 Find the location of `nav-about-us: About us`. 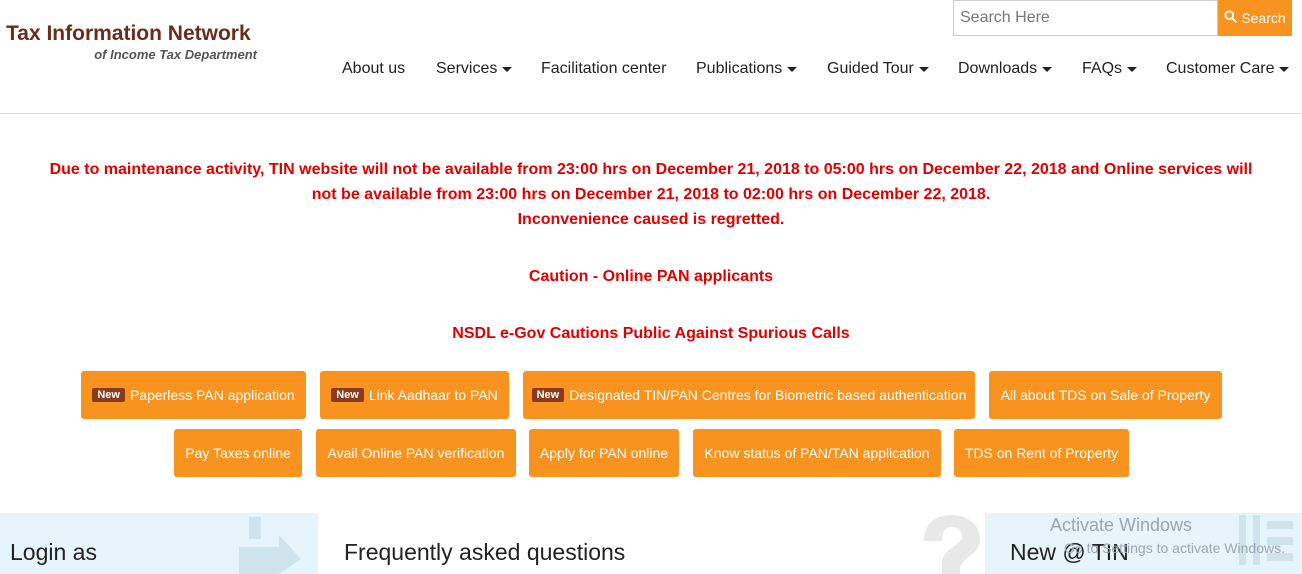

nav-about-us: About us is located at coordinates (373, 69).